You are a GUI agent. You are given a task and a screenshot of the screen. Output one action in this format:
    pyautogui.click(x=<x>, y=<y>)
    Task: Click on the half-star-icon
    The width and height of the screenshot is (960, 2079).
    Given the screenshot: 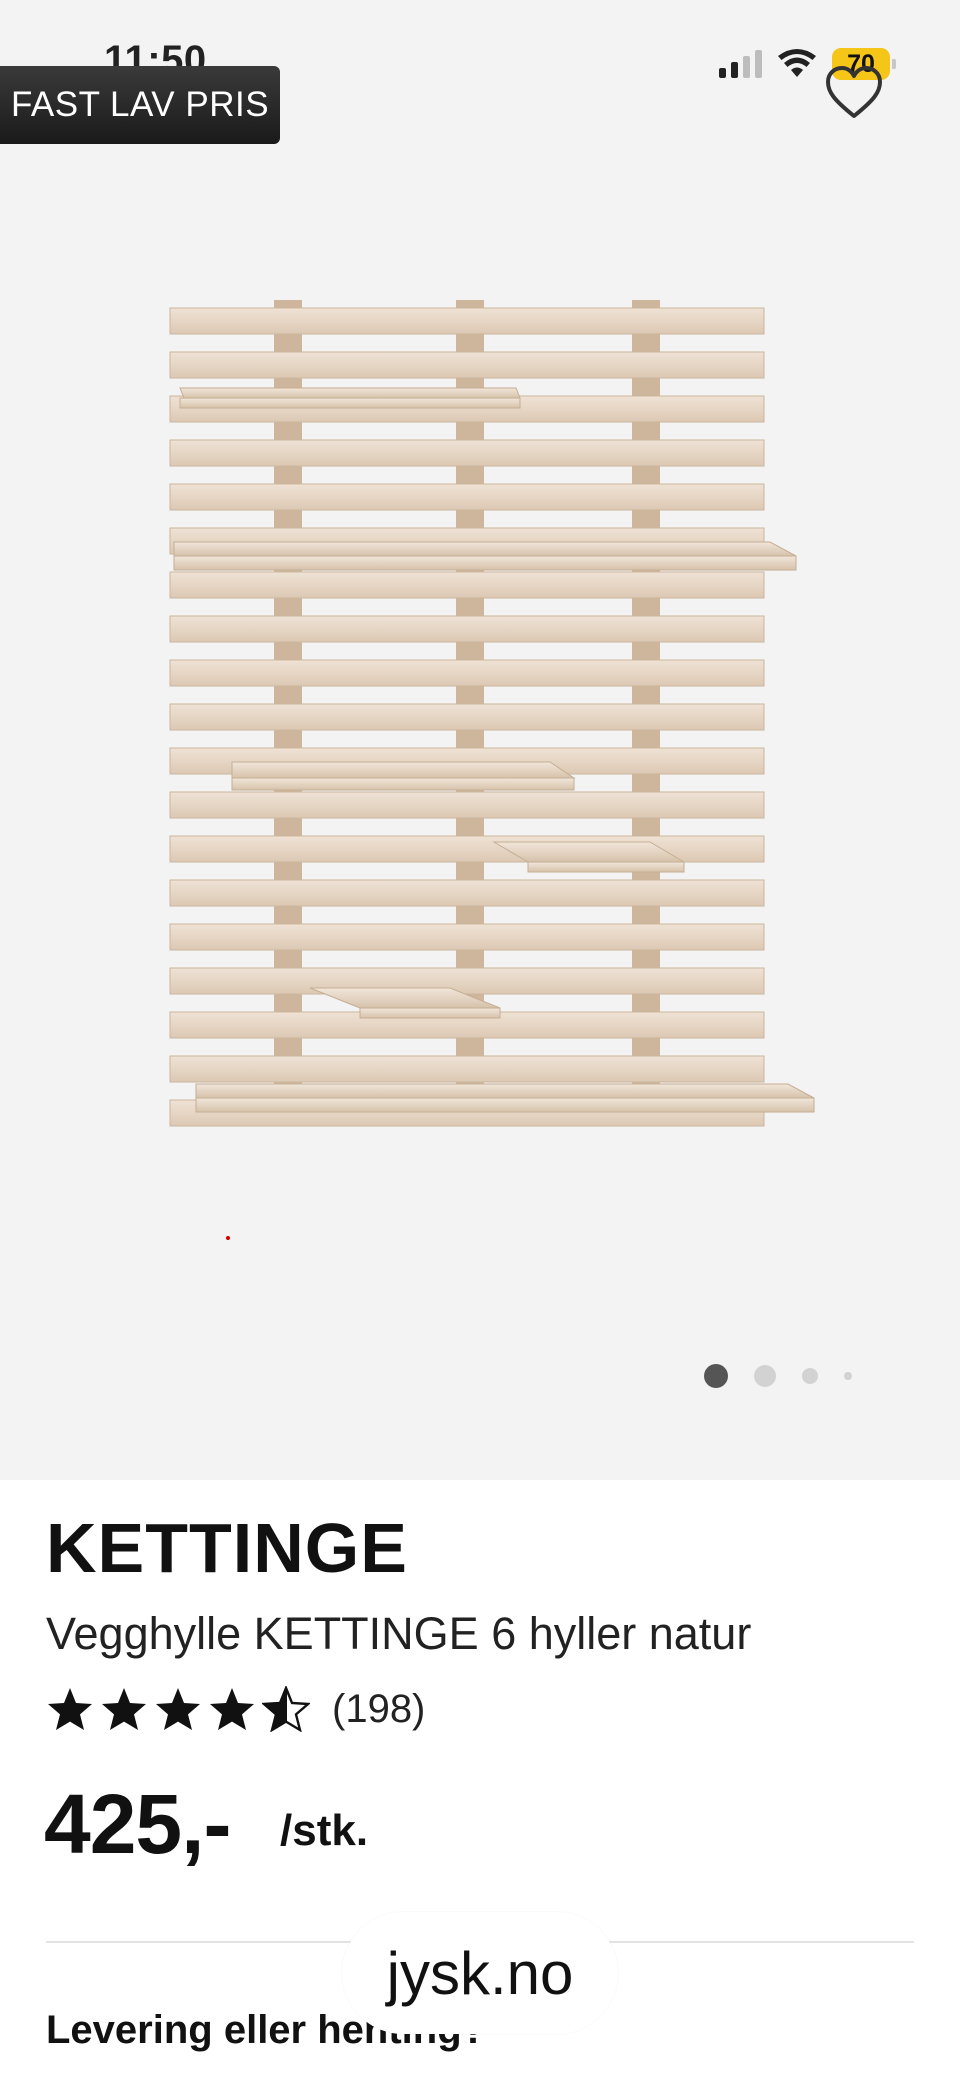 What is the action you would take?
    pyautogui.click(x=286, y=1709)
    